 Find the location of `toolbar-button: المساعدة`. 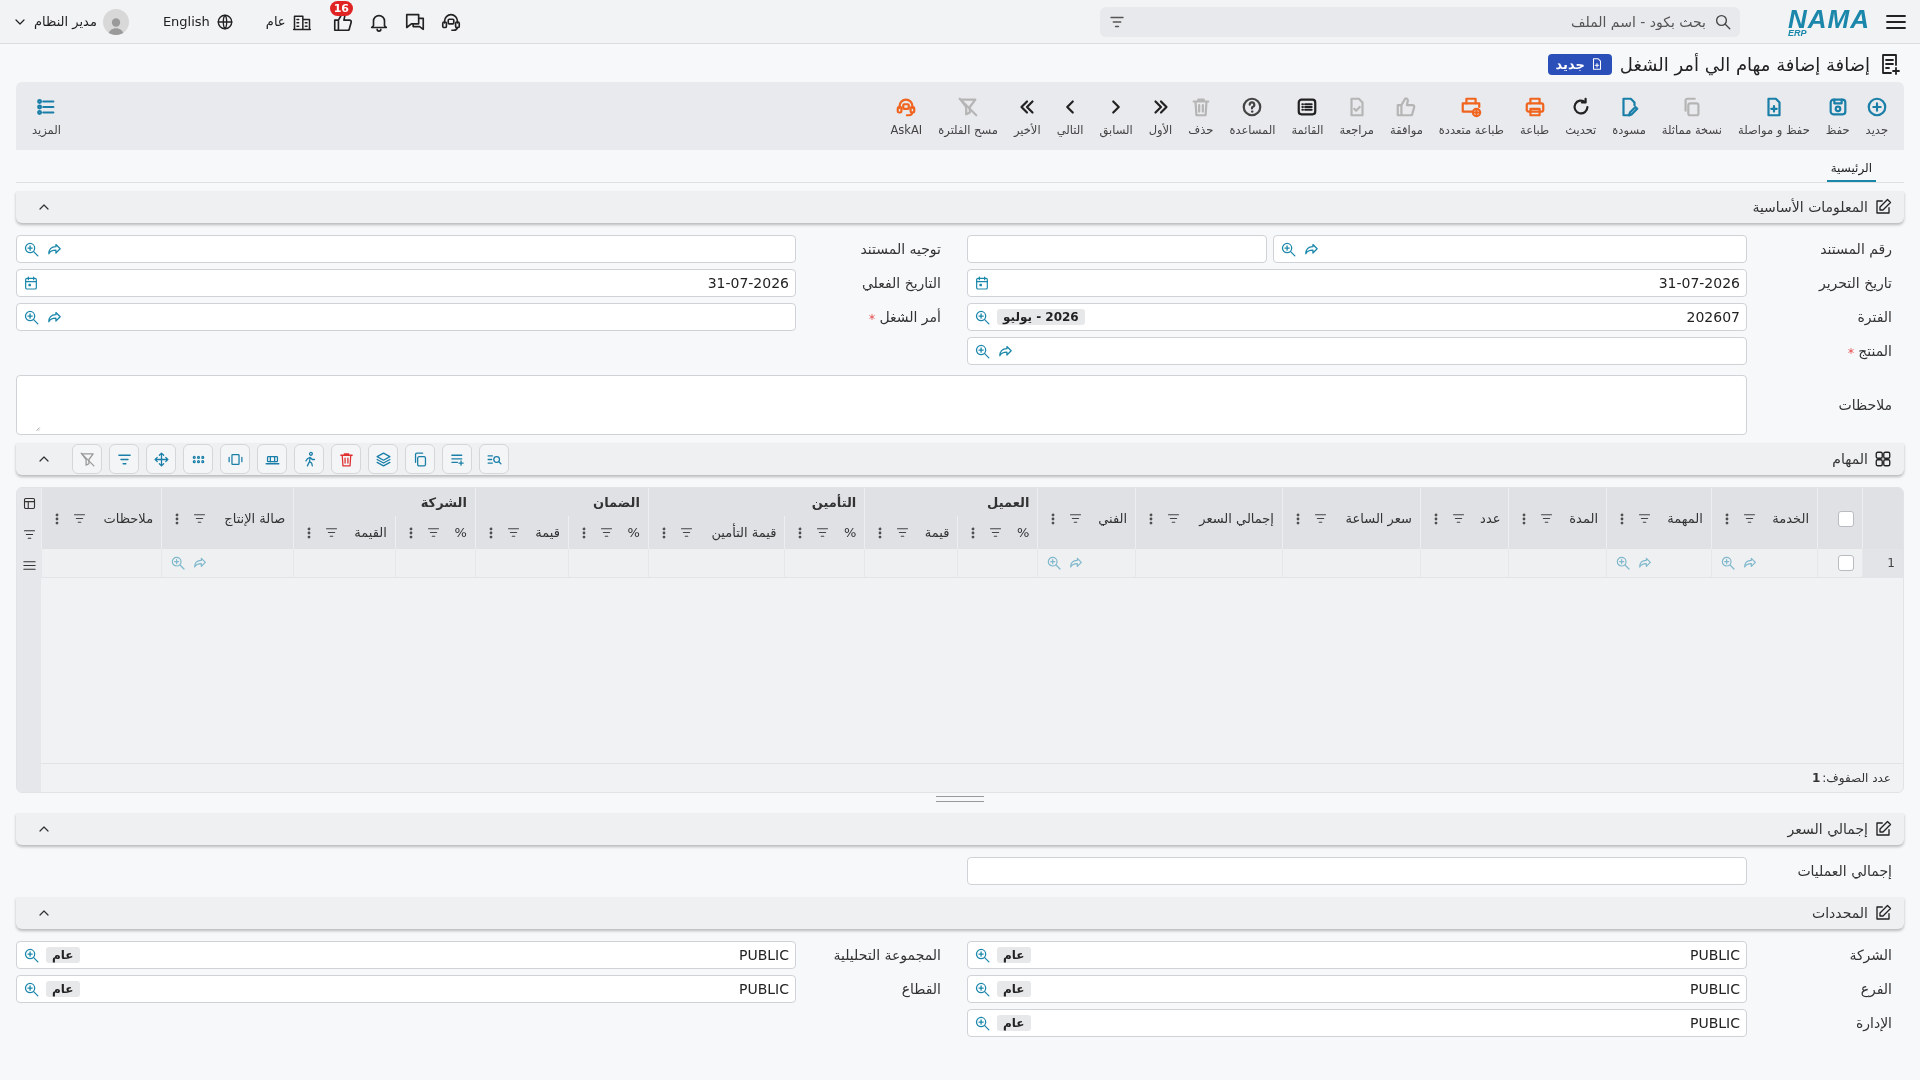

toolbar-button: المساعدة is located at coordinates (1252, 116).